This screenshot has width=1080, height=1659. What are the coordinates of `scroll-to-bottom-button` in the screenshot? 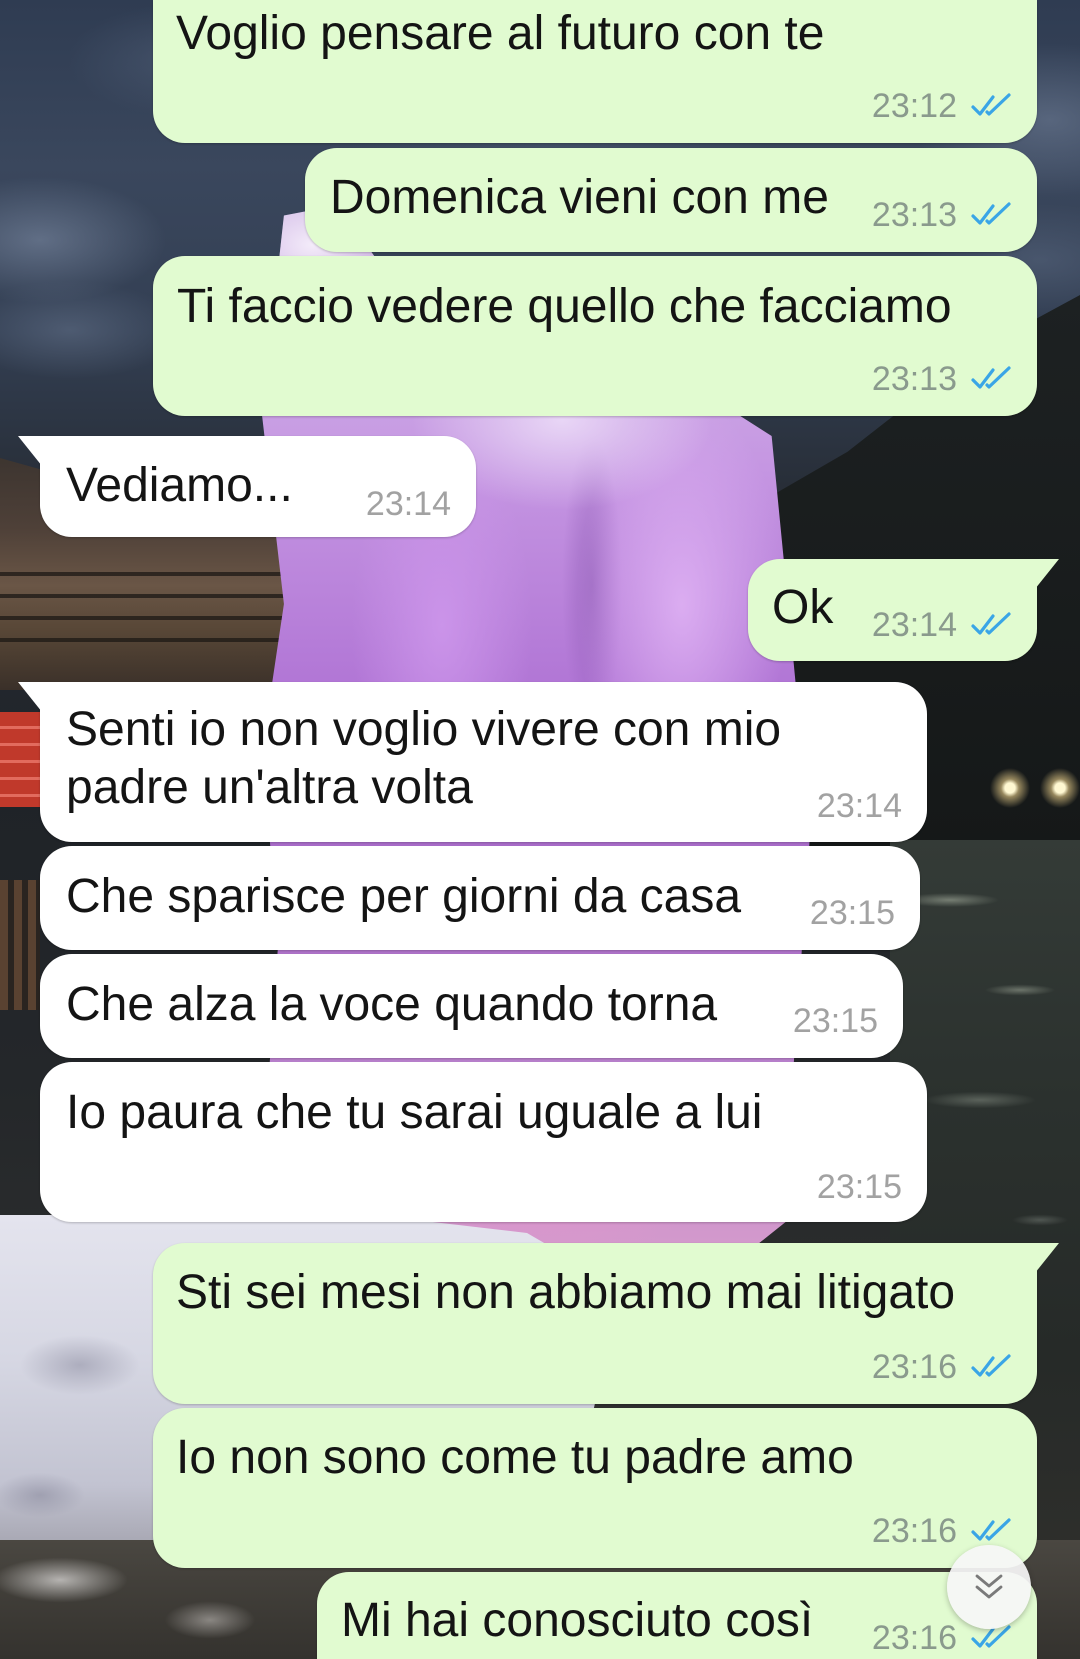 It's located at (989, 1587).